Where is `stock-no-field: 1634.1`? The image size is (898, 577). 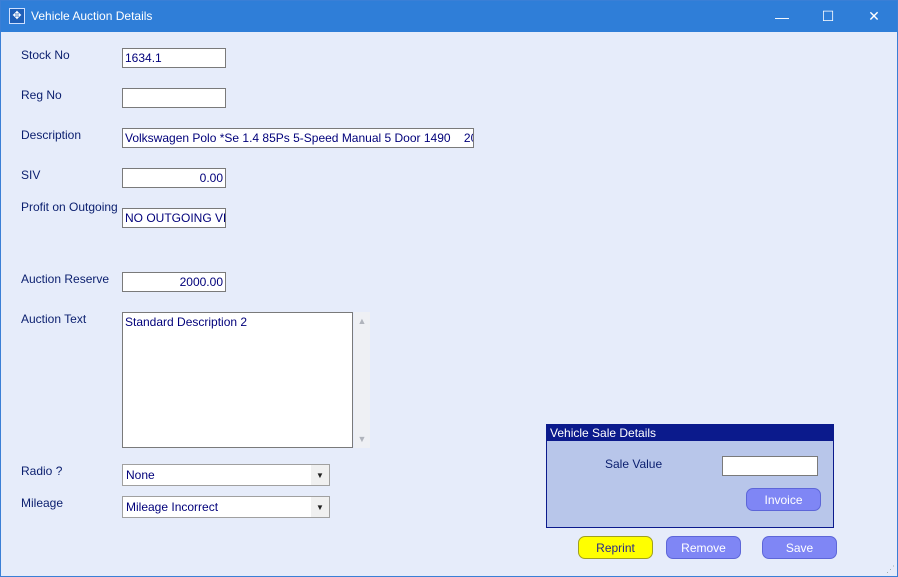
stock-no-field: 1634.1 is located at coordinates (174, 58).